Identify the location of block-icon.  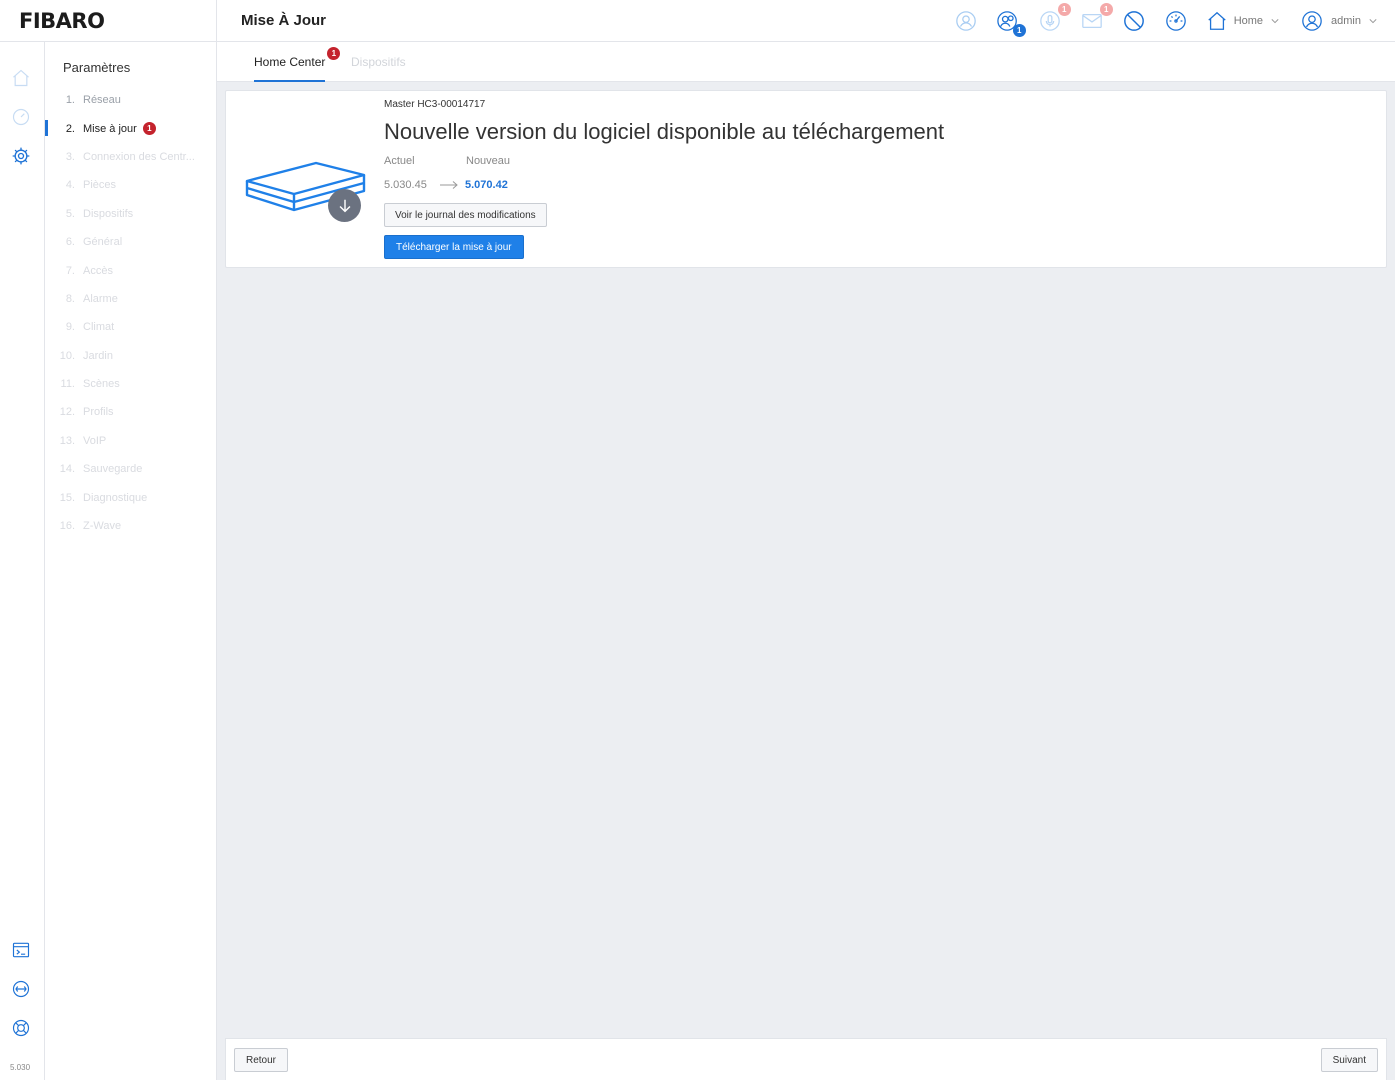
(1134, 21).